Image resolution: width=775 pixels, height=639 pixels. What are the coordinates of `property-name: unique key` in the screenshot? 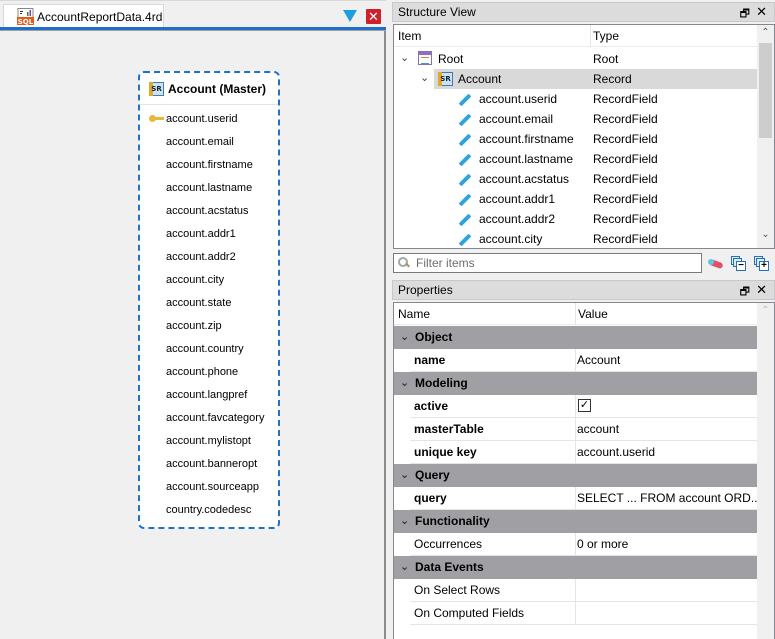 It's located at (445, 452).